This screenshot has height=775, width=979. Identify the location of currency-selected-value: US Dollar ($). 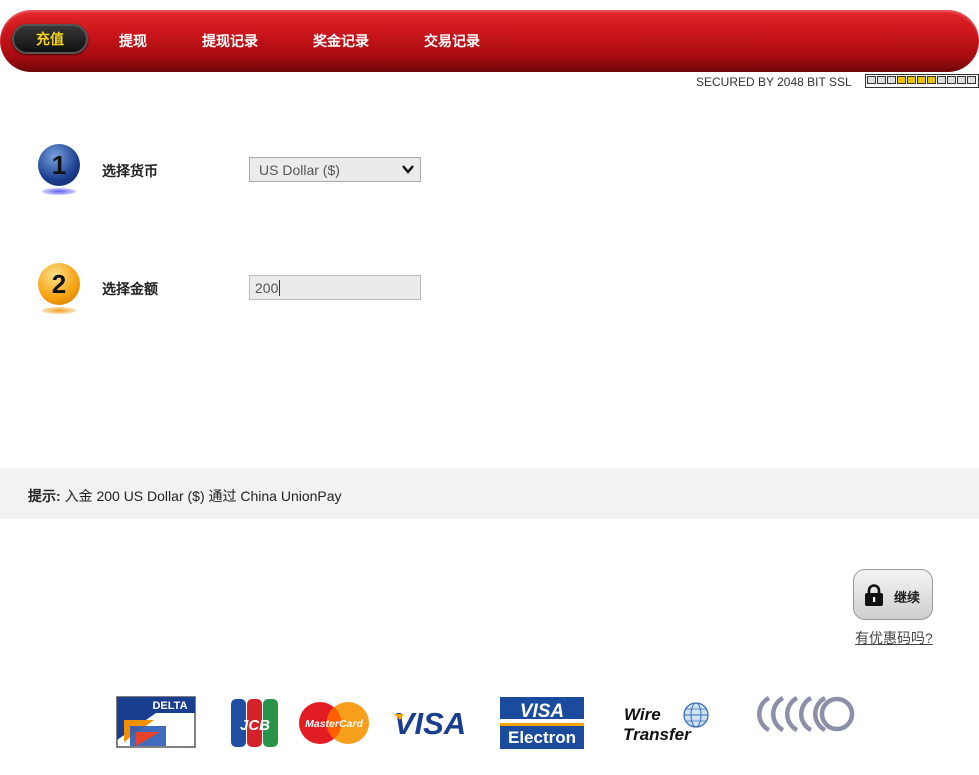
(299, 169).